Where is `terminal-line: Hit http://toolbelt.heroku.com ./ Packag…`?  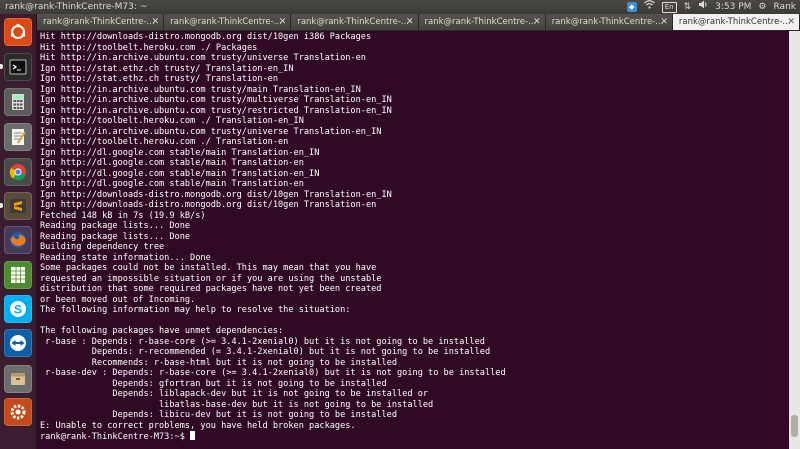
terminal-line: Hit http://toolbelt.heroku.com ./ Packag… is located at coordinates (149, 47).